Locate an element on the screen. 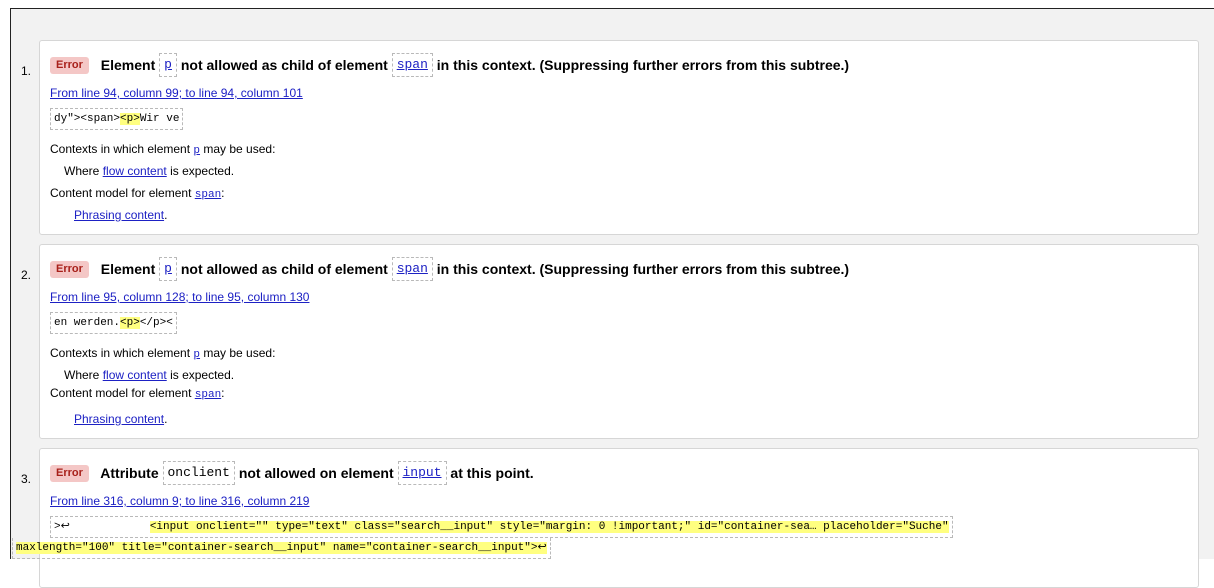 This screenshot has height=588, width=1214. extract-text: en werden. is located at coordinates (87, 323).